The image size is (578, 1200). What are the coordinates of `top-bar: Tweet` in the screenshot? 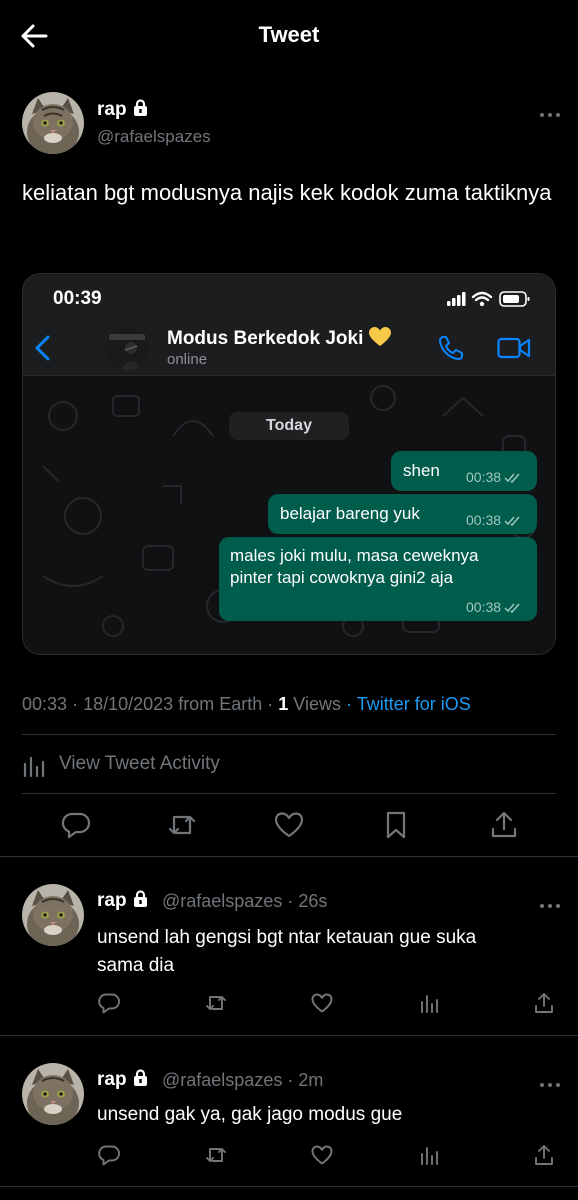 It's located at (289, 36).